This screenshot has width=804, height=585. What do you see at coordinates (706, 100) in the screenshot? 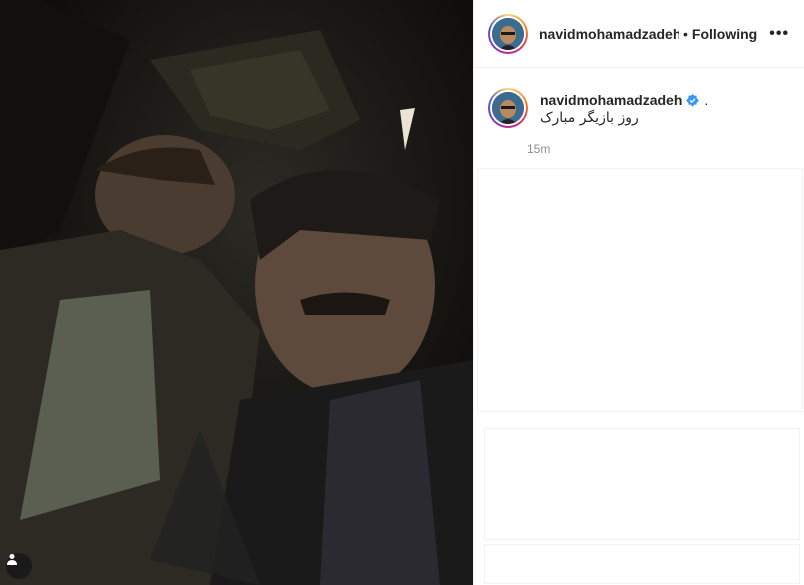
I see `caption-trailing: .` at bounding box center [706, 100].